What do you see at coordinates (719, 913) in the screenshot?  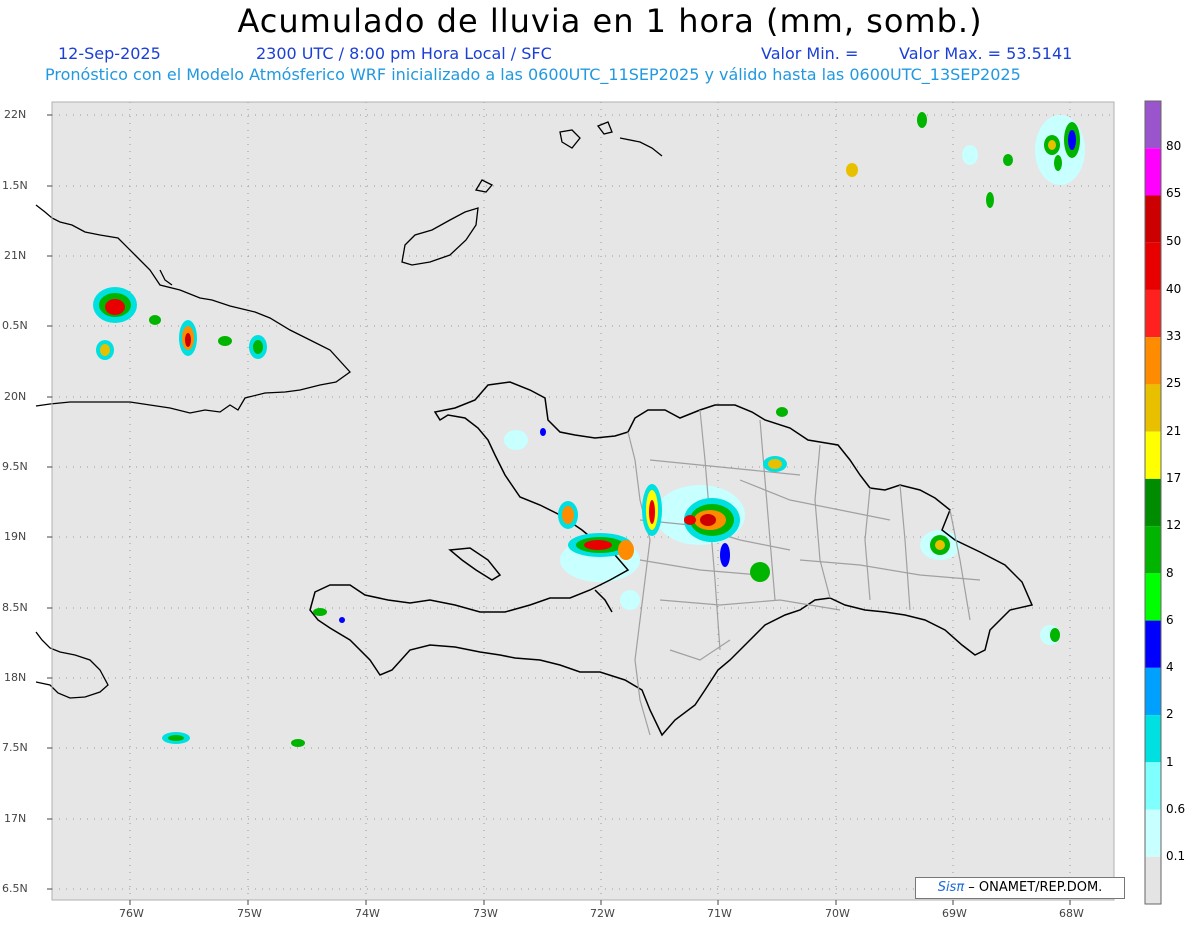 I see `lon-label: 71W` at bounding box center [719, 913].